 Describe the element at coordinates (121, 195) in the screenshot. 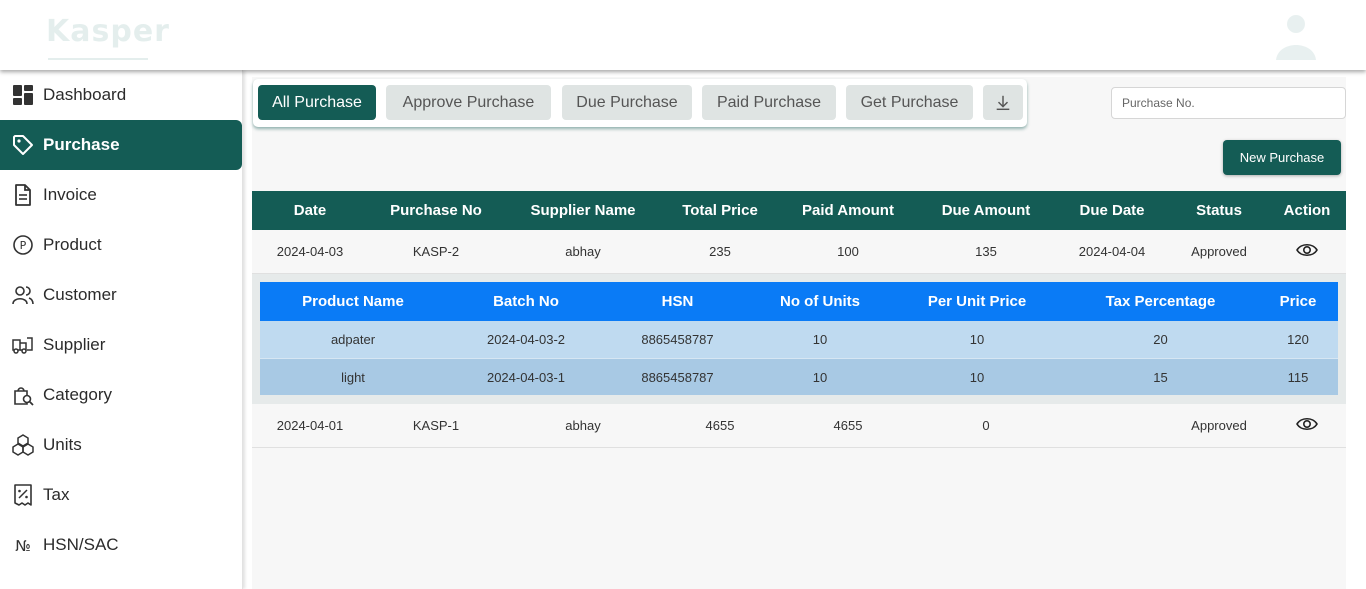

I see `sidebar-item-invoice: Invoice` at that location.